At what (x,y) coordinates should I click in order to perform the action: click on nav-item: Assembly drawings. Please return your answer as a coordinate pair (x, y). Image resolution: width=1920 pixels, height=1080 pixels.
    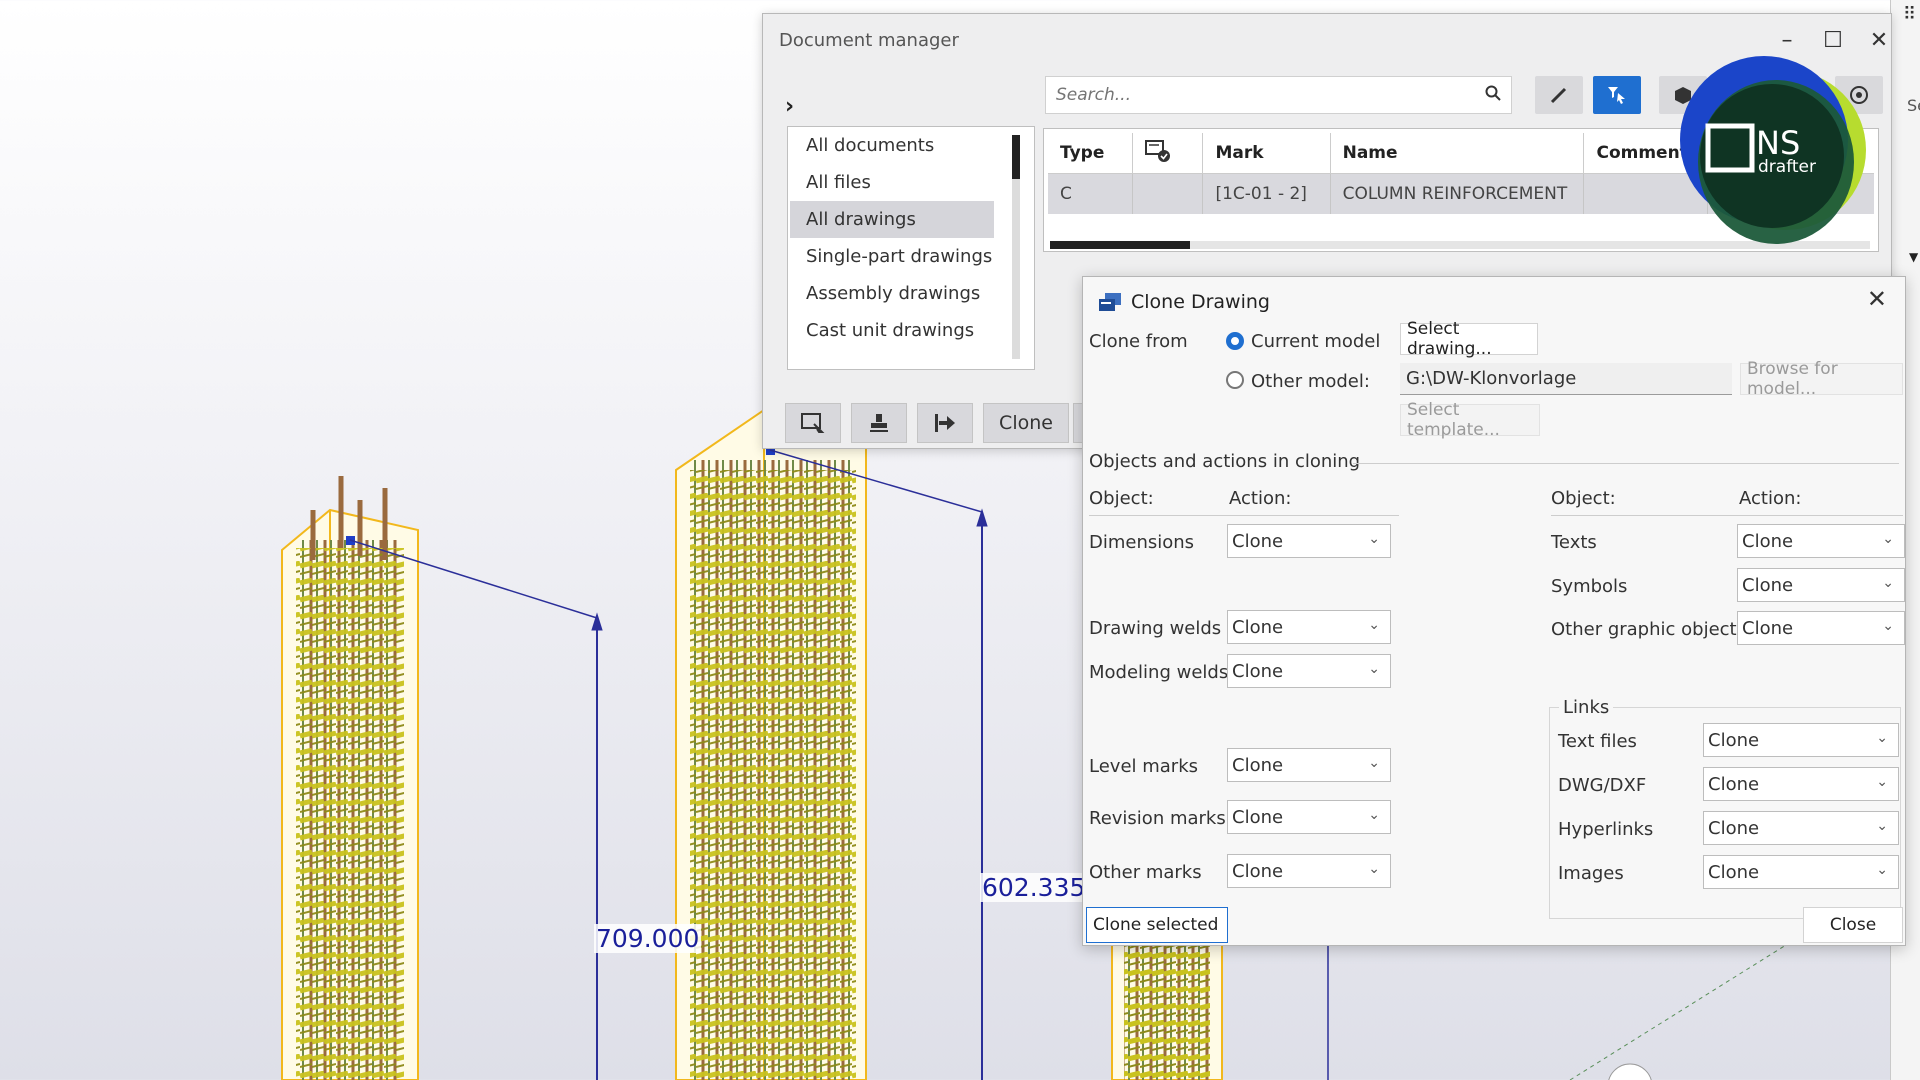
    Looking at the image, I should click on (892, 293).